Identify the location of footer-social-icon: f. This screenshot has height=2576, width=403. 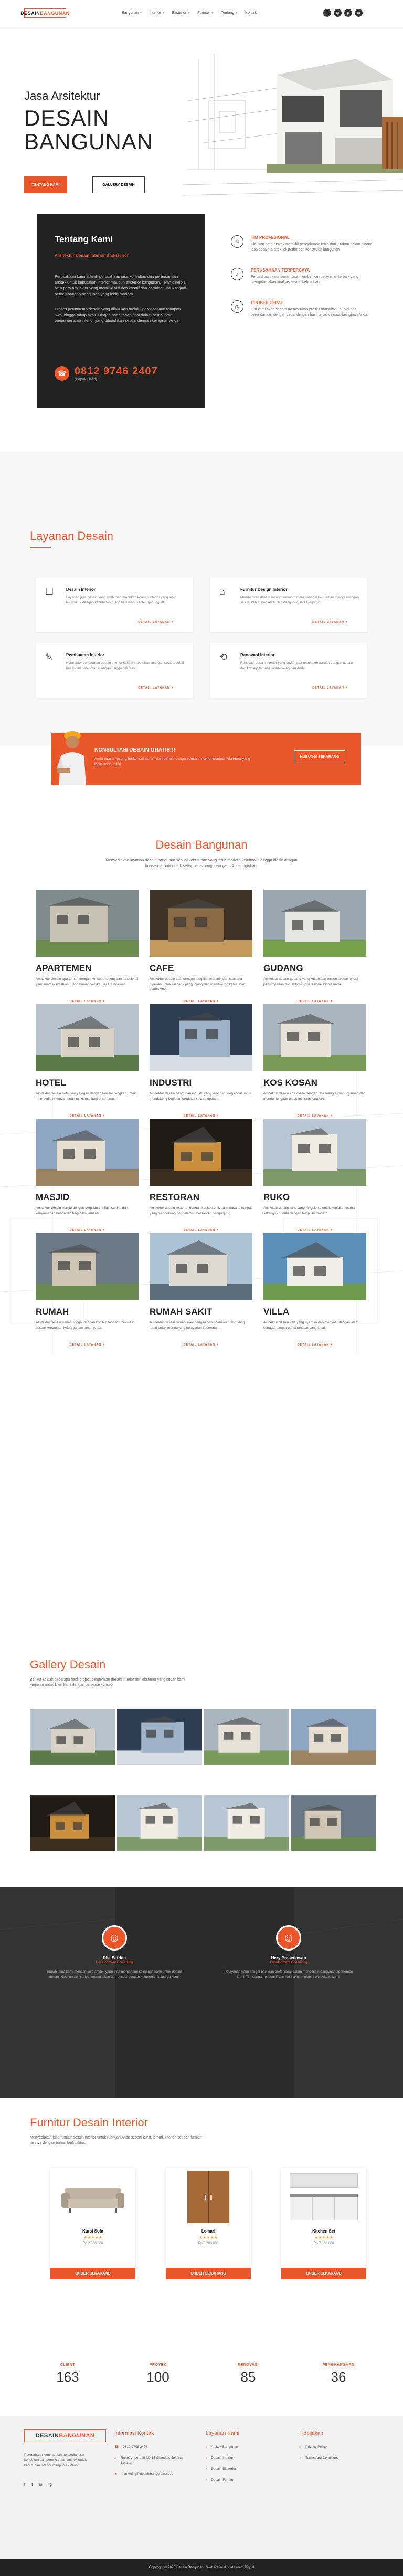
(24, 2484).